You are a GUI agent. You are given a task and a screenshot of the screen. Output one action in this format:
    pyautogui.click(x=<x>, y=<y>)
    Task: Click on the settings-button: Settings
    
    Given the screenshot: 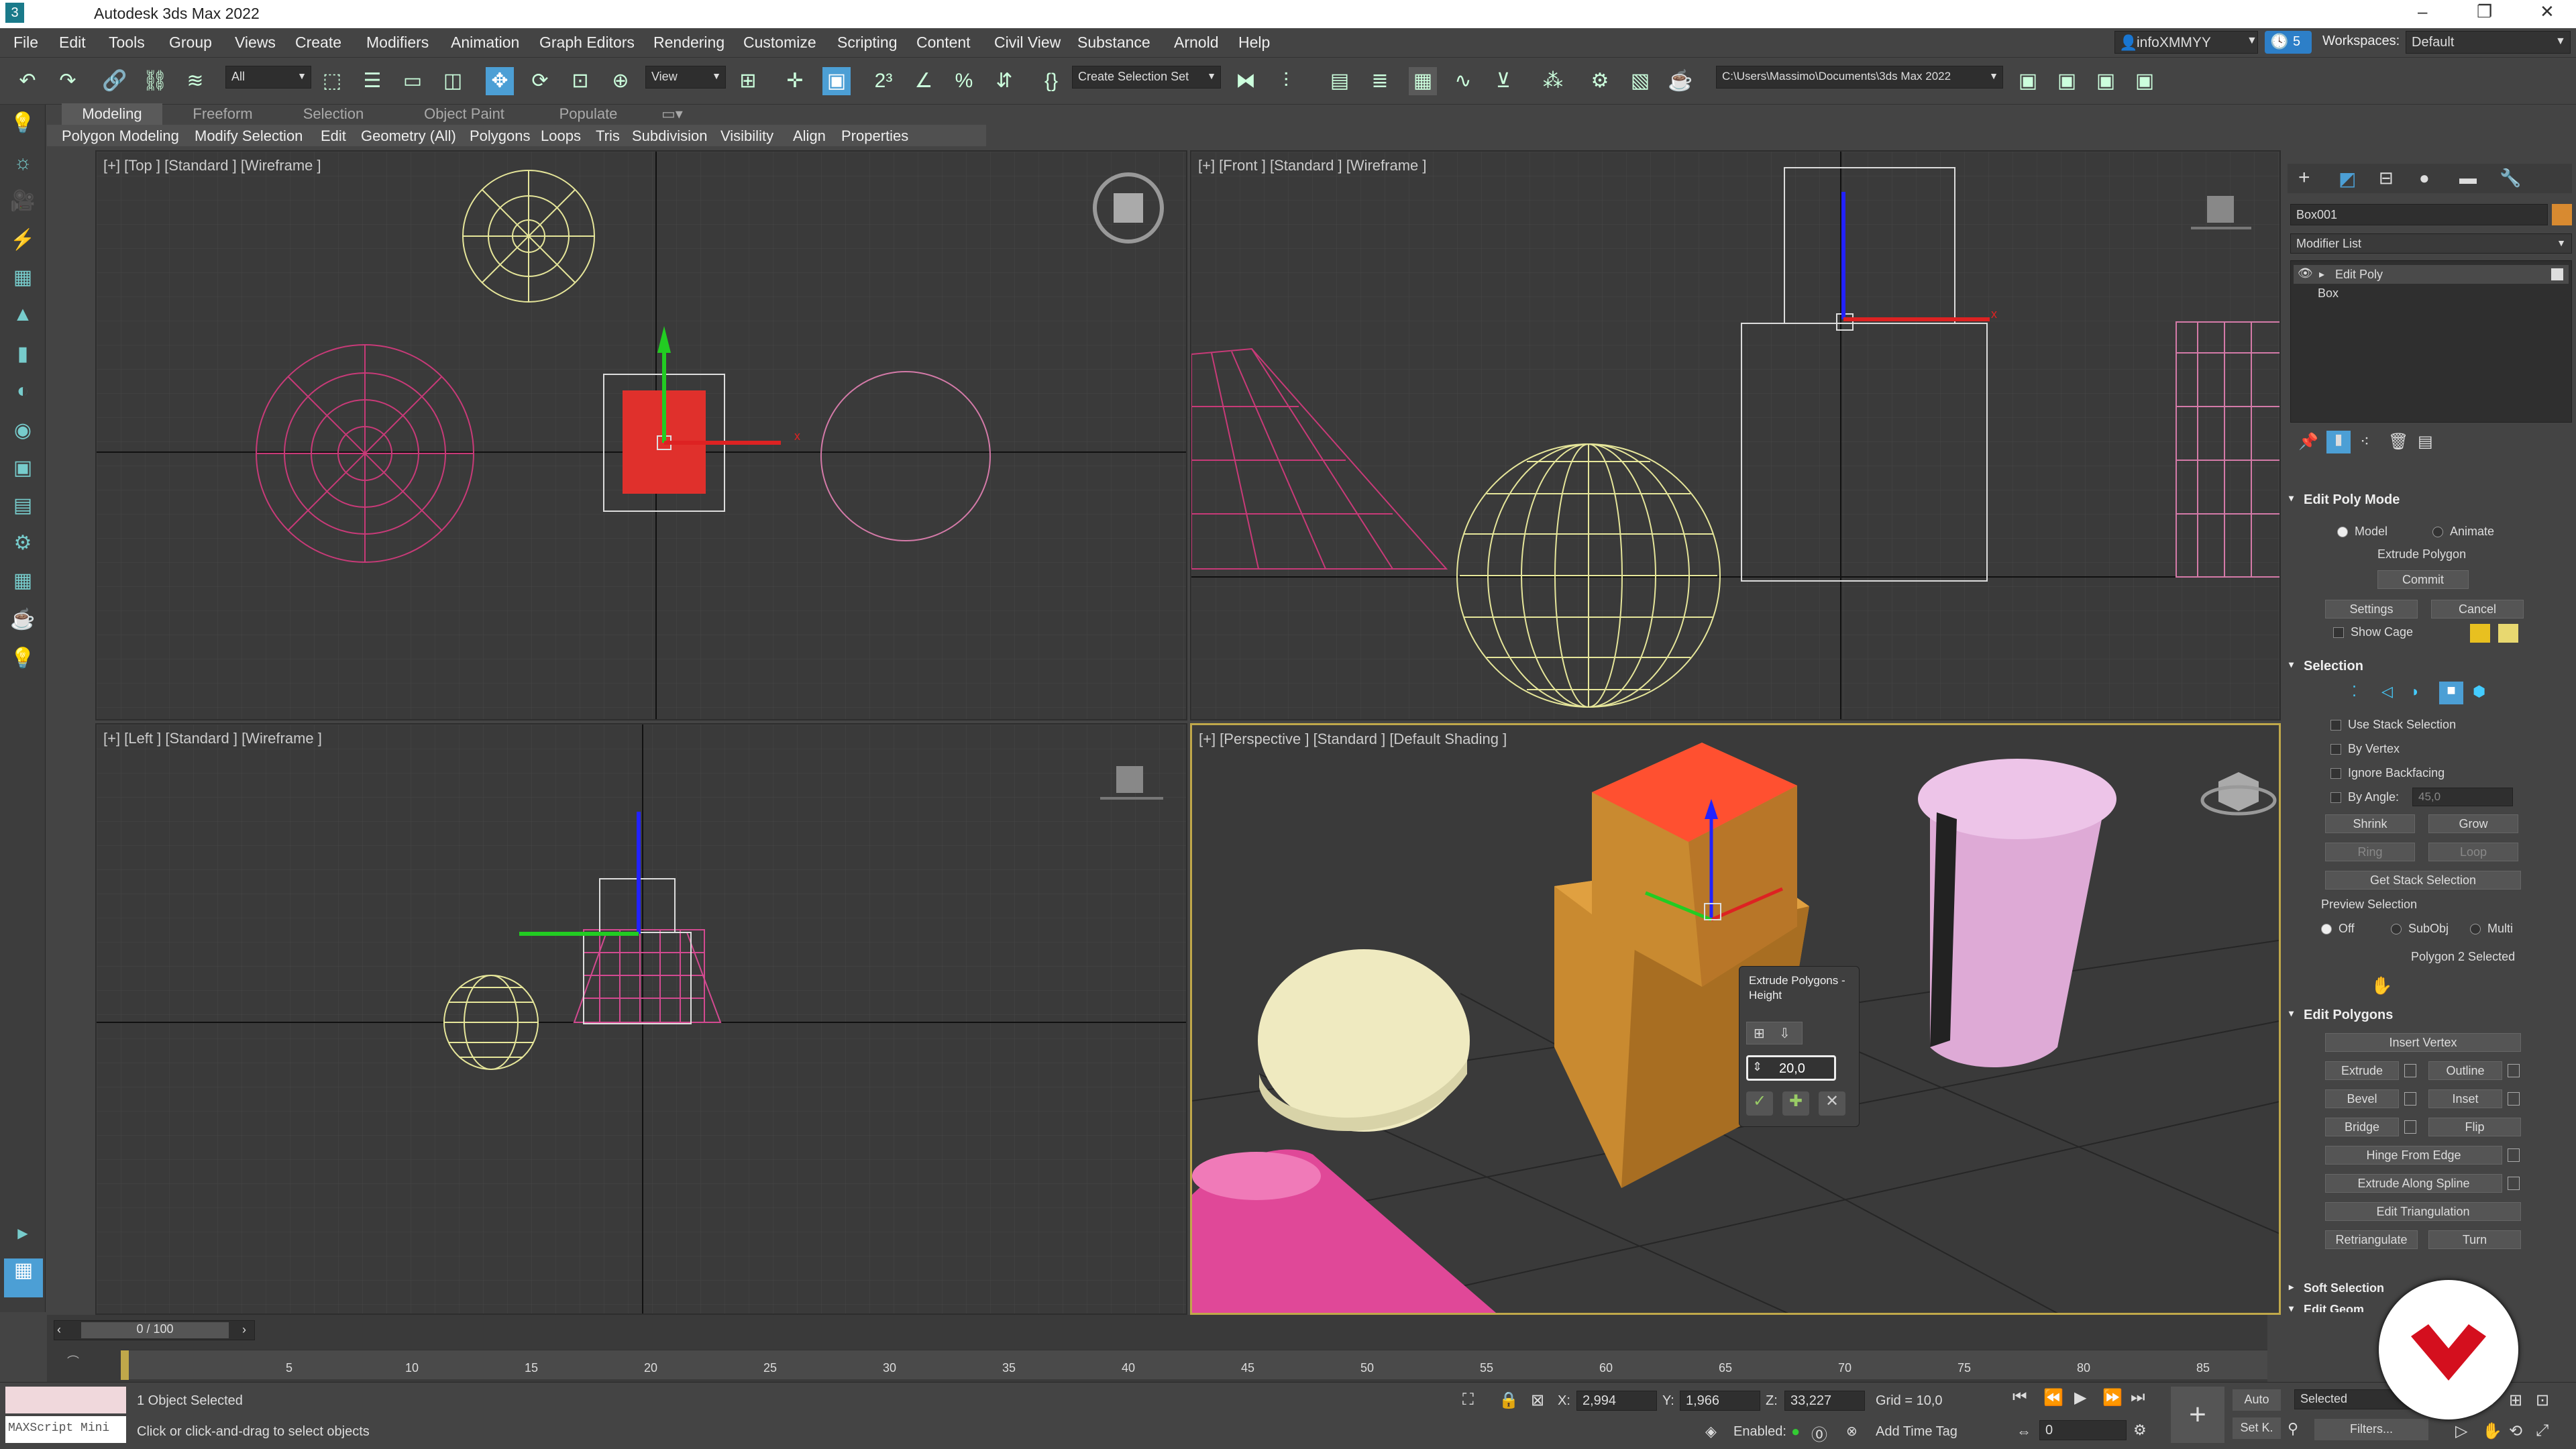 What is the action you would take?
    pyautogui.click(x=2371, y=609)
    